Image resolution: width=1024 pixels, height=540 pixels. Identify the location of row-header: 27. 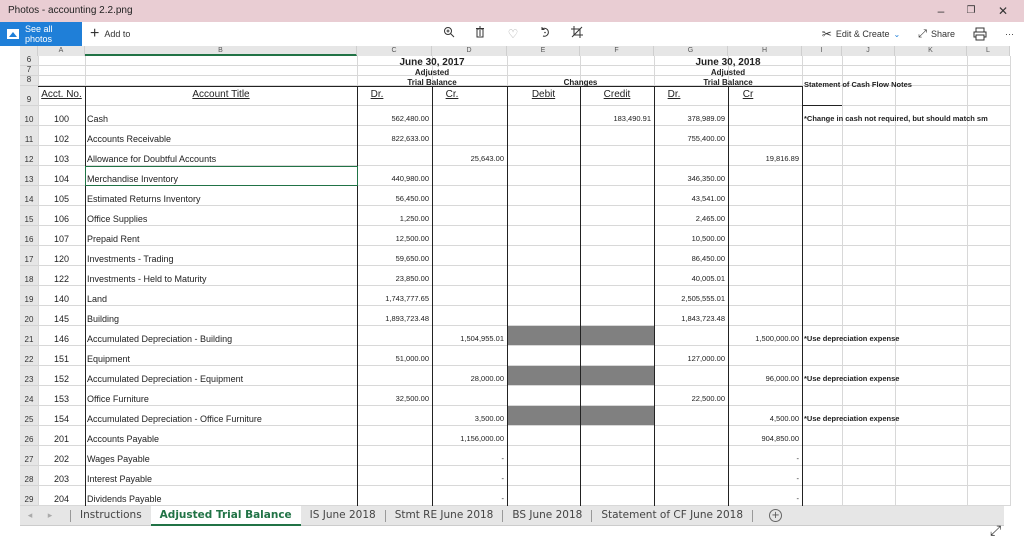
(29, 456).